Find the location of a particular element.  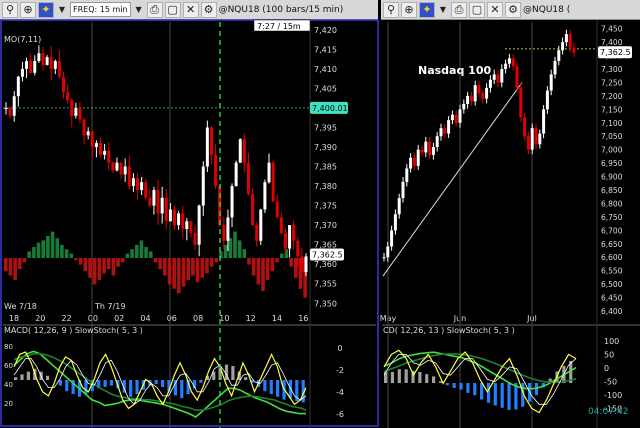

y-tick-label: 6,850 is located at coordinates (612, 190).